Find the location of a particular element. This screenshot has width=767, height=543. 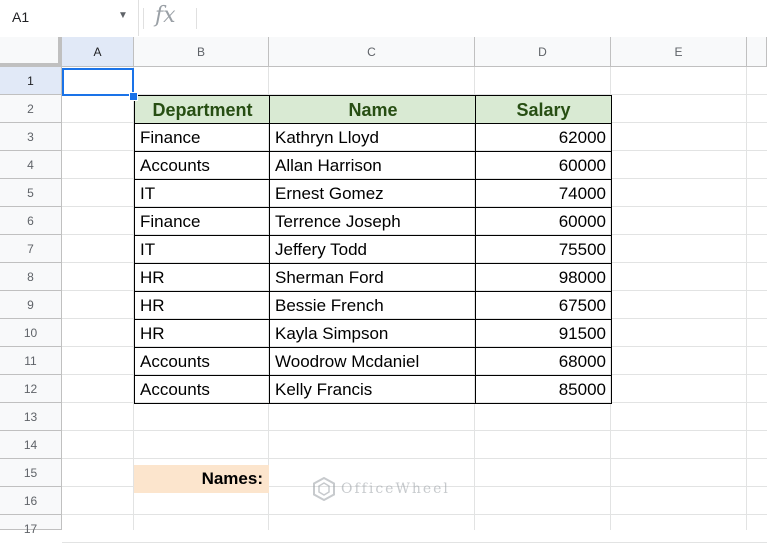

name-box: A1 ▼ is located at coordinates (69, 18).